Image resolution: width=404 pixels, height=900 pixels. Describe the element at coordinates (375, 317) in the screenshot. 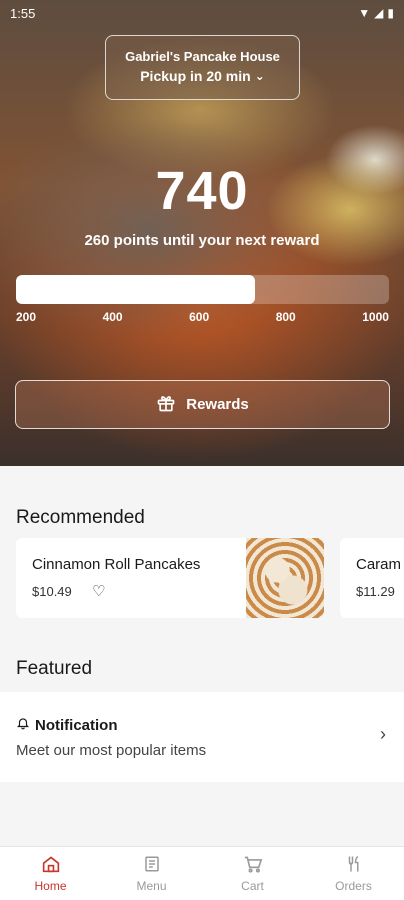

I see `tick-label: 1000` at that location.